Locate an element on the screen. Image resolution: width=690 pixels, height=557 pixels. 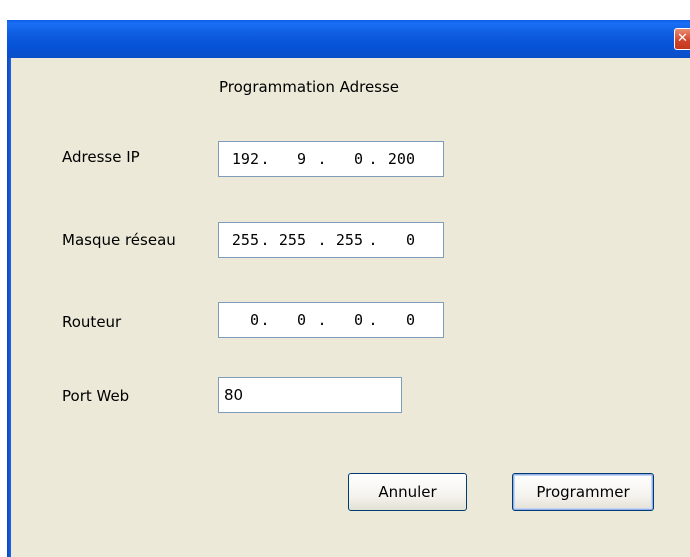
dialog-heading: Programmation Adresse is located at coordinates (309, 87).